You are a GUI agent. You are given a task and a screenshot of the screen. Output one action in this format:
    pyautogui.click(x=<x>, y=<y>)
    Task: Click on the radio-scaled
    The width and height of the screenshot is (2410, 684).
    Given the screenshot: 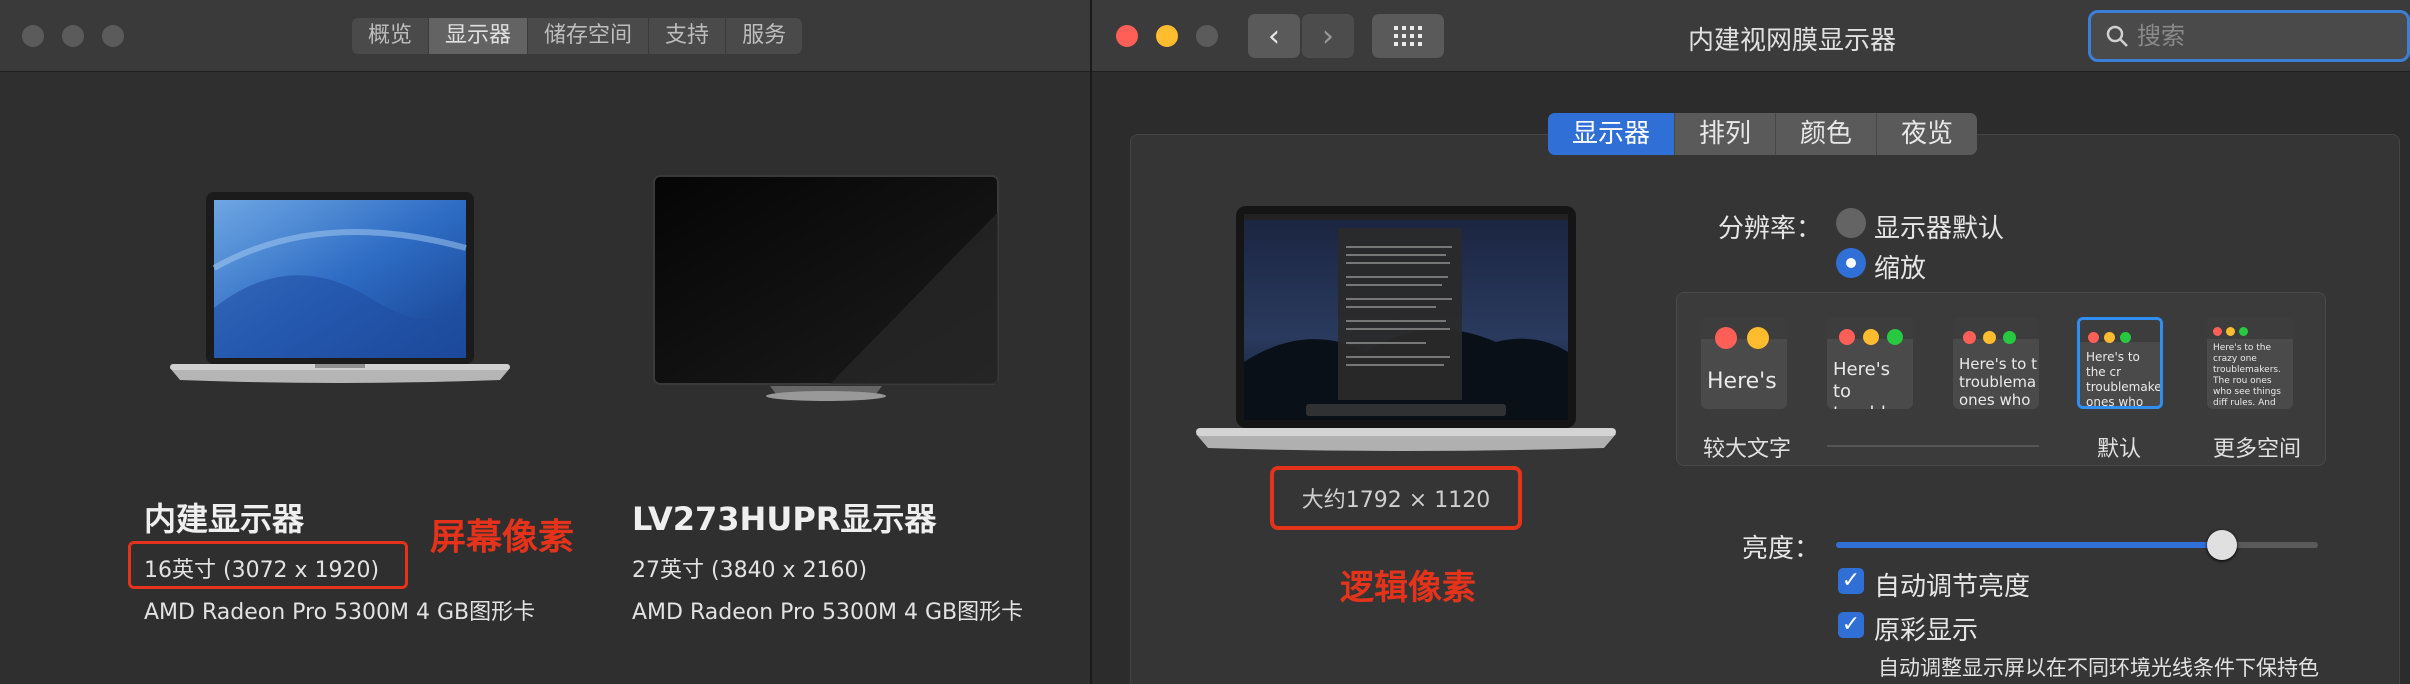 What is the action you would take?
    pyautogui.click(x=1851, y=263)
    